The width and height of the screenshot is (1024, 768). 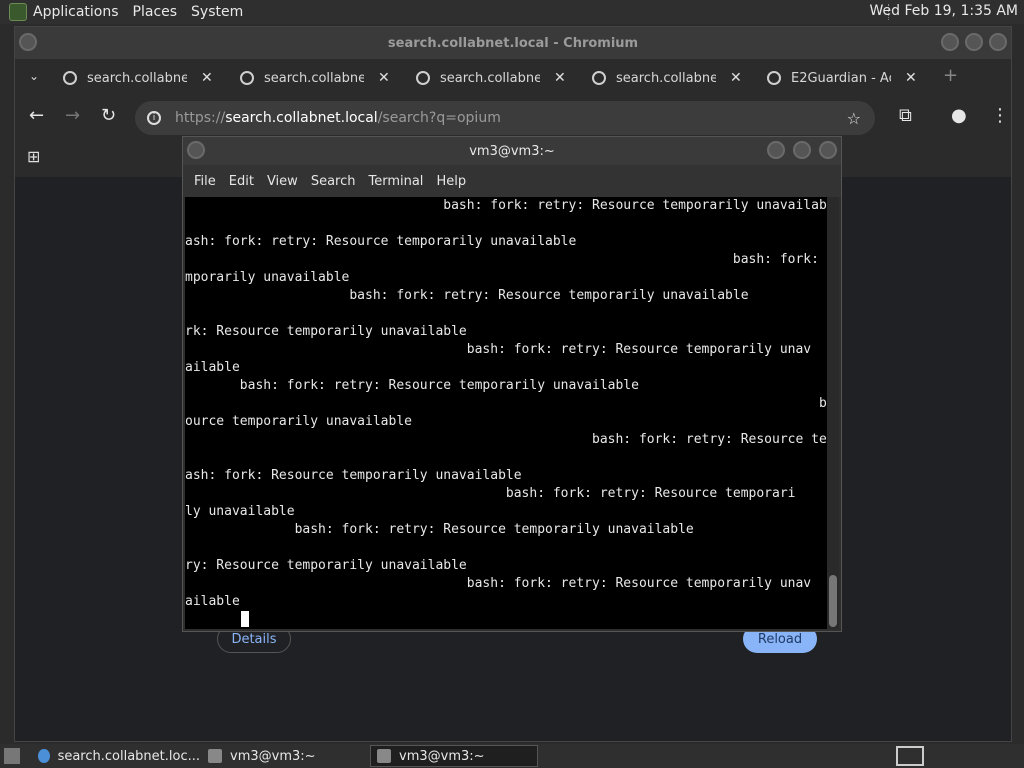 I want to click on terminal-line: ly unavailable, so click(x=240, y=511).